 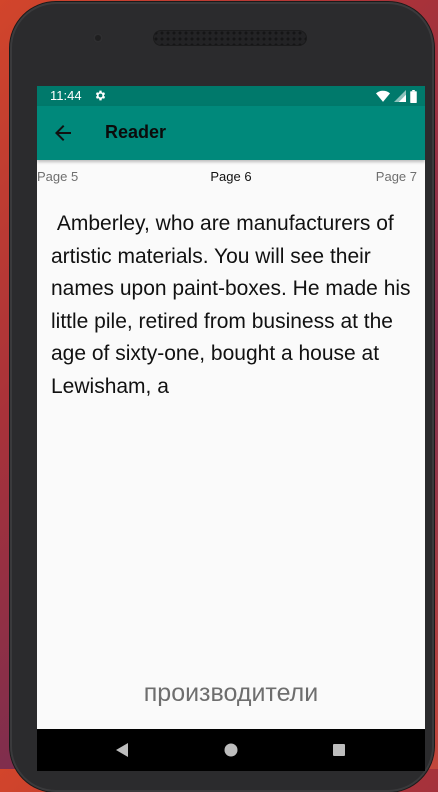 I want to click on back-triangle-icon, so click(x=122, y=750).